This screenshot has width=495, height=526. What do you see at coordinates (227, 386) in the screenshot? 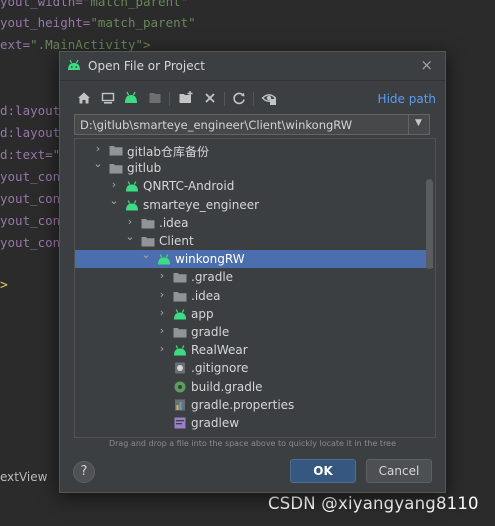
I see `tree-row-label: build.gradle` at bounding box center [227, 386].